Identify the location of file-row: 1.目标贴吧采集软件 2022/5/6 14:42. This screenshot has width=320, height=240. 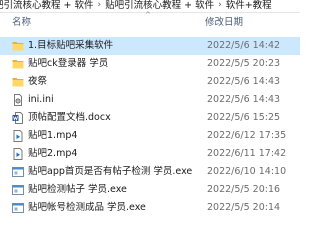
(150, 46).